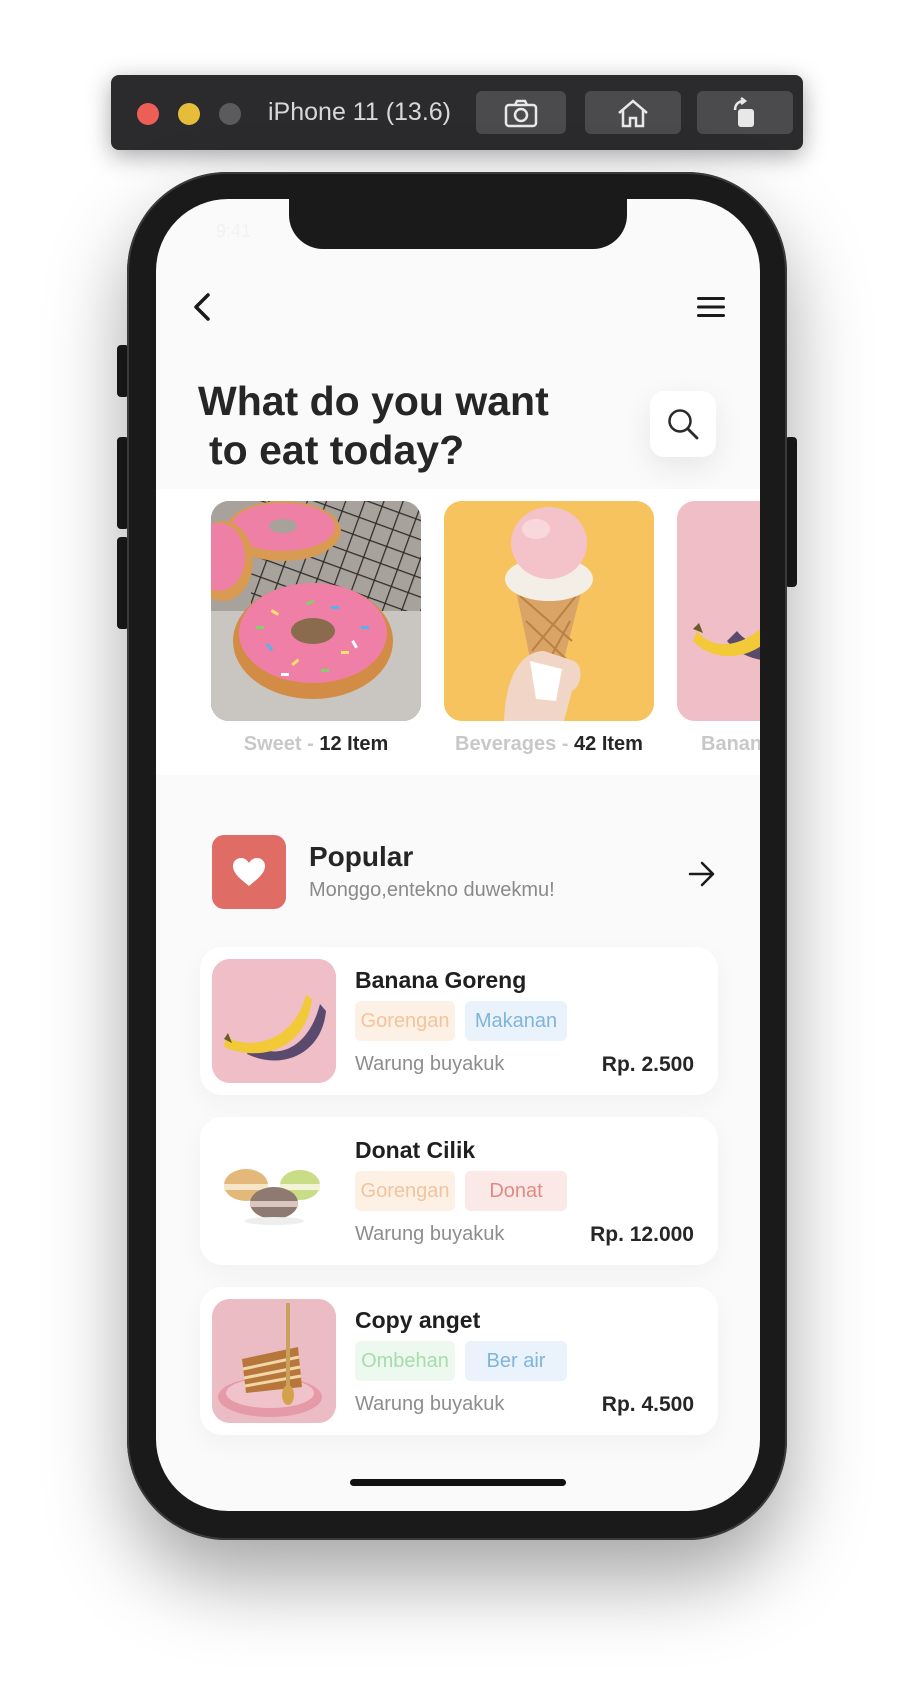 The height and width of the screenshot is (1688, 914). What do you see at coordinates (458, 1482) in the screenshot?
I see `home-indicator` at bounding box center [458, 1482].